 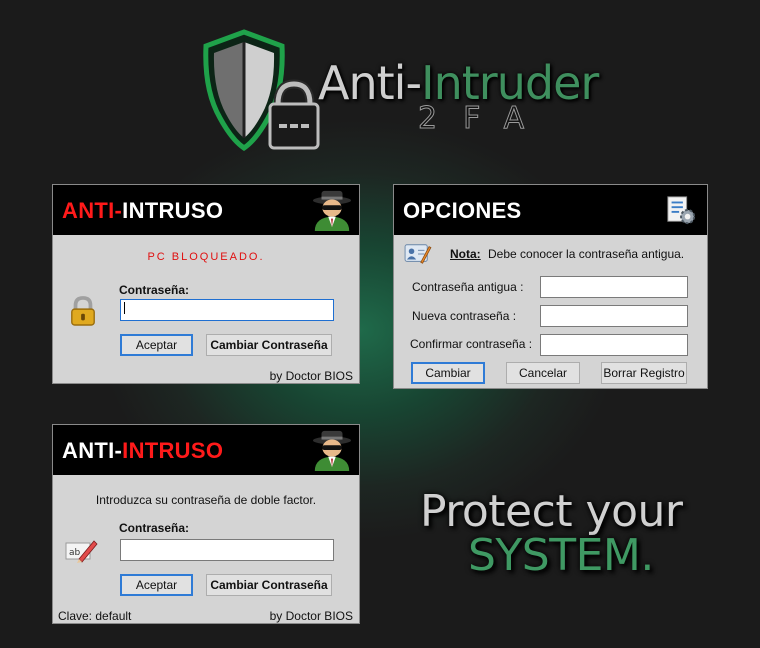 I want to click on old-password-label: Contraseña antigua :, so click(x=468, y=287).